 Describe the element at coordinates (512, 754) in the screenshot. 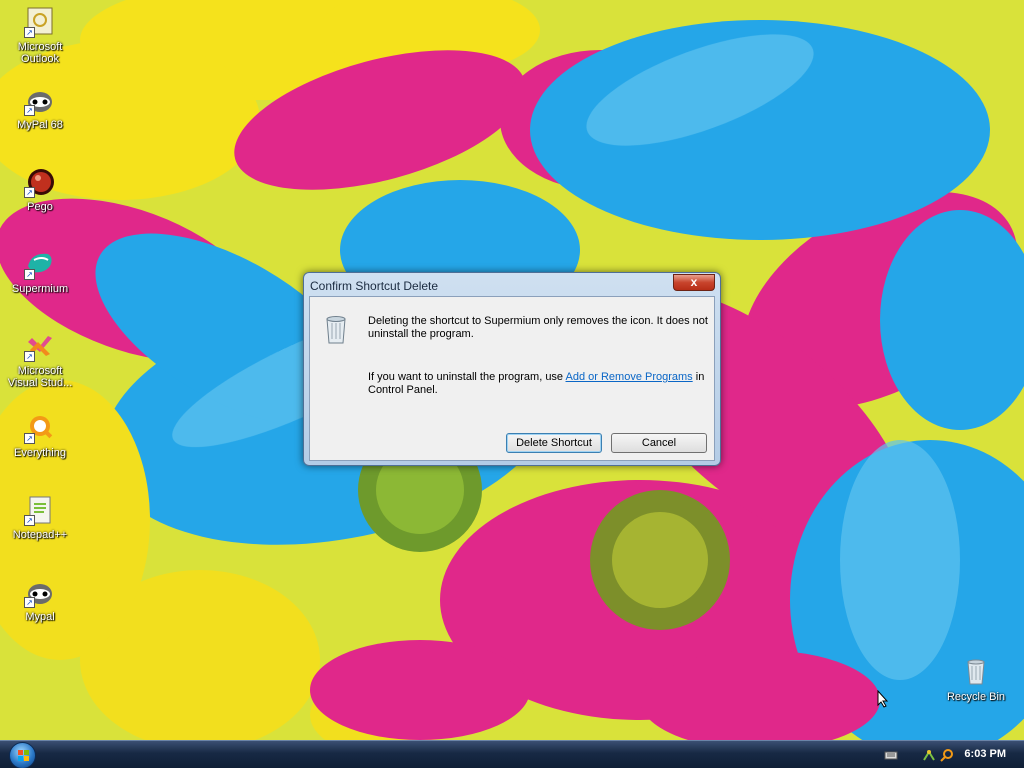

I see `taskbar: 6:03 PM` at that location.